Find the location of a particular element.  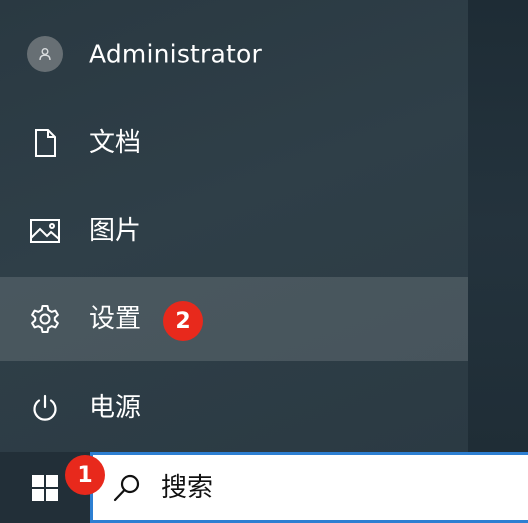

menu-item-label: 文档 is located at coordinates (115, 143).